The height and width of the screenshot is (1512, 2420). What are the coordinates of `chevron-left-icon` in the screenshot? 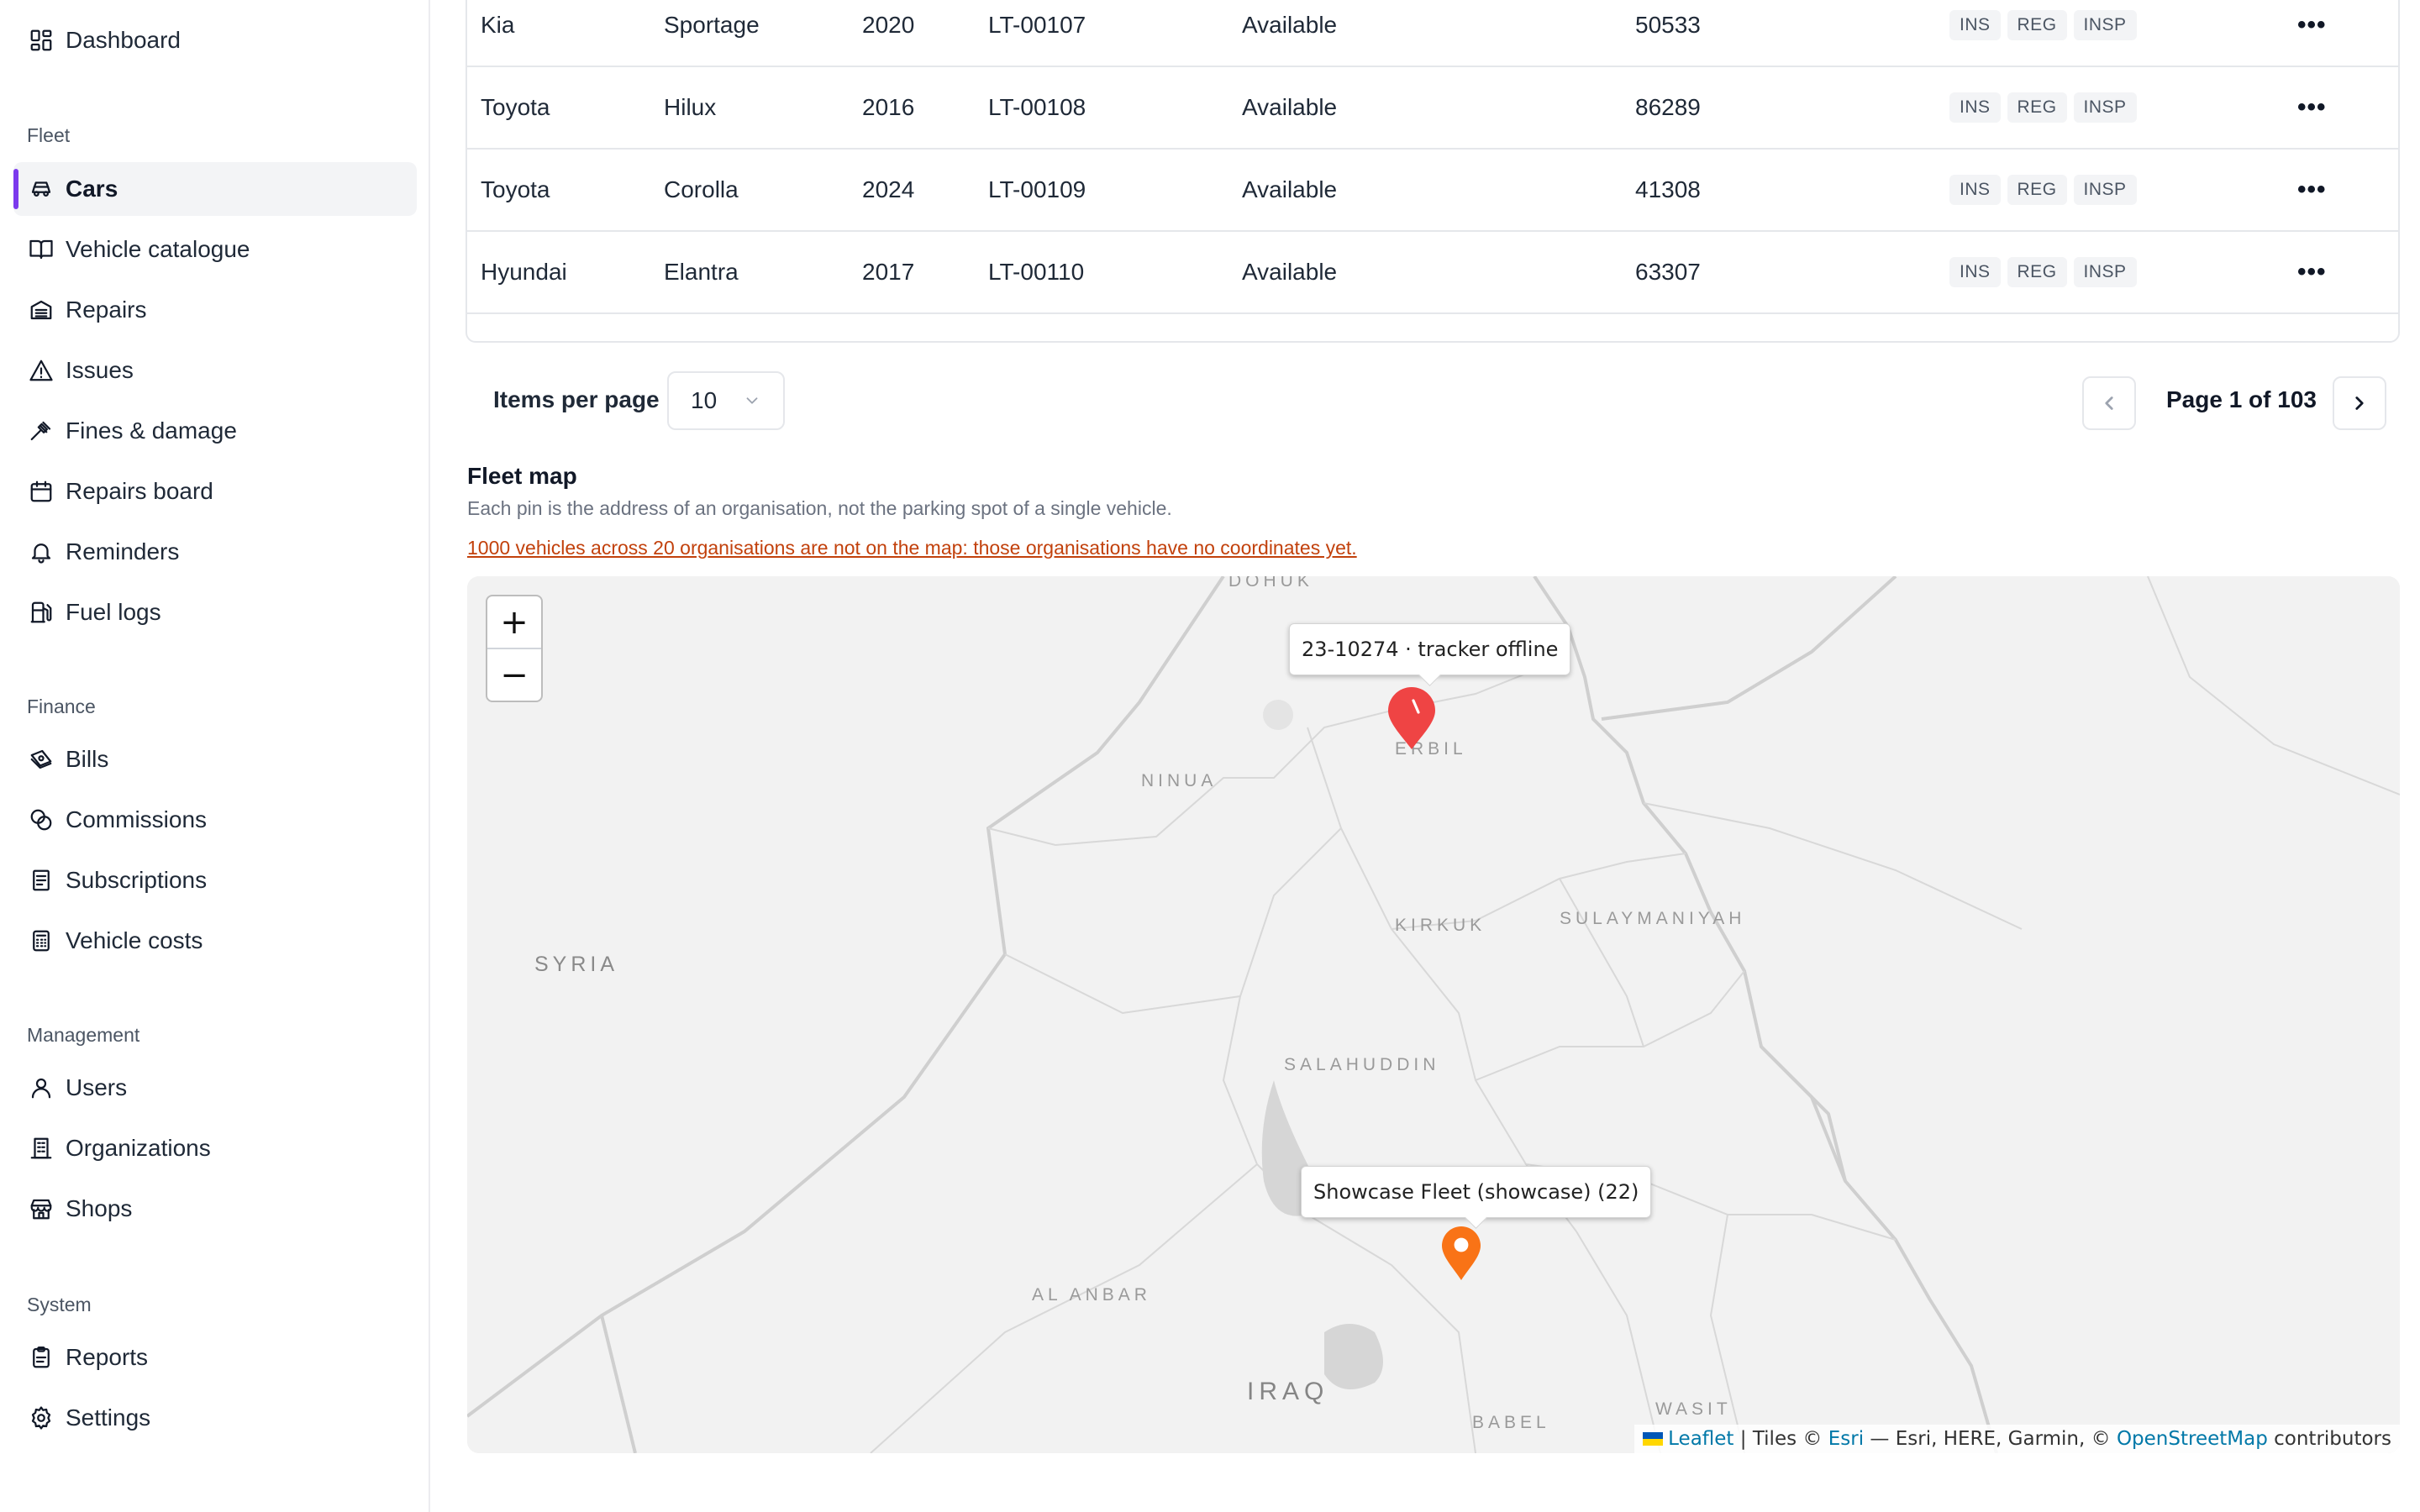 It's located at (2109, 403).